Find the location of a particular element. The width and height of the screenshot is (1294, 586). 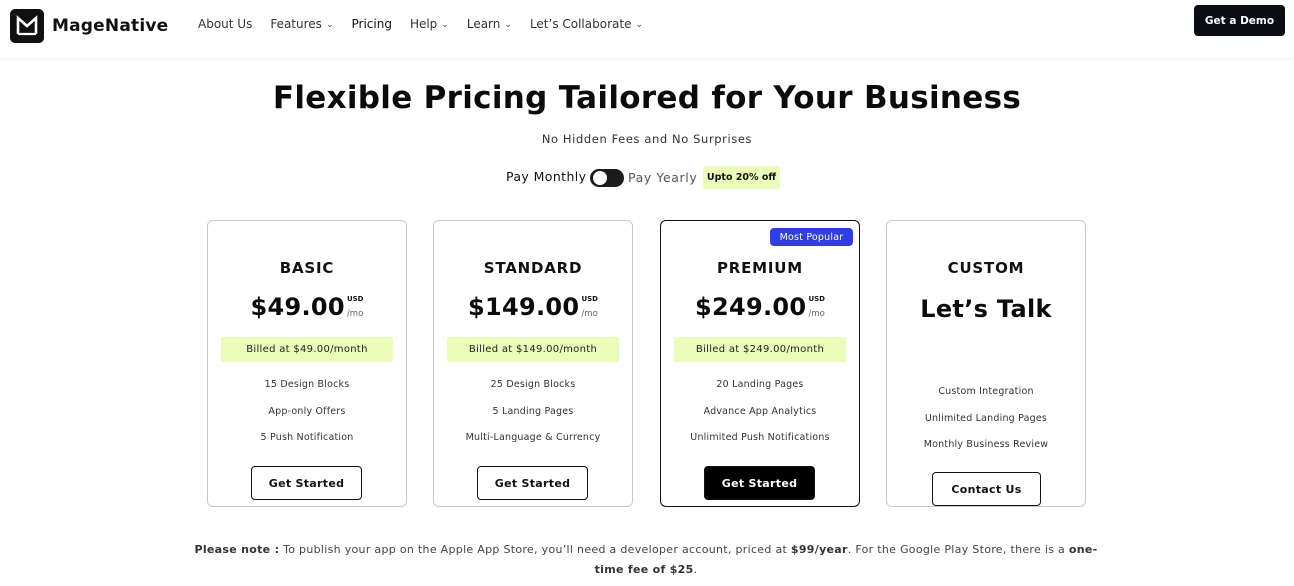

nav-pricing: Pricing is located at coordinates (371, 24).